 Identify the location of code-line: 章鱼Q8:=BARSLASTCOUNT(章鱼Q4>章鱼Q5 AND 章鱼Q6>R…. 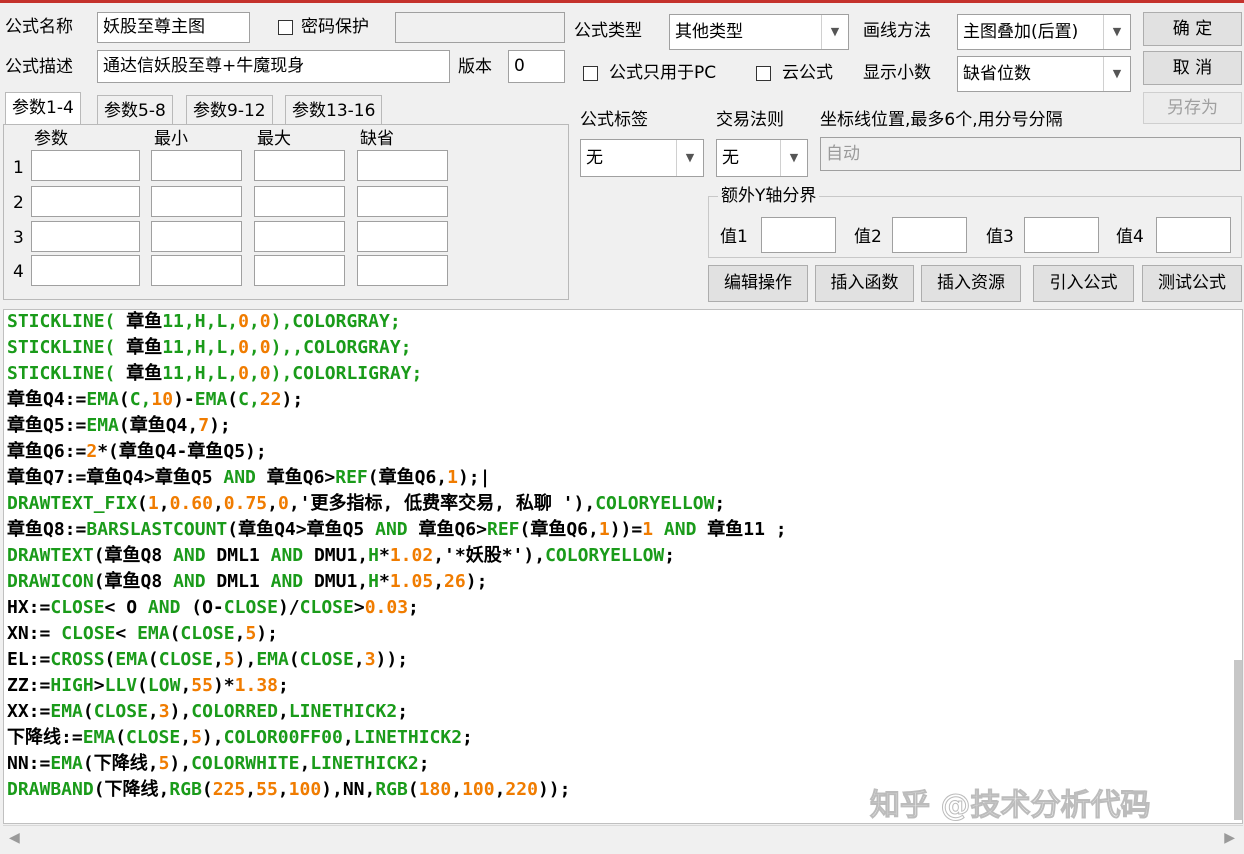
(397, 530).